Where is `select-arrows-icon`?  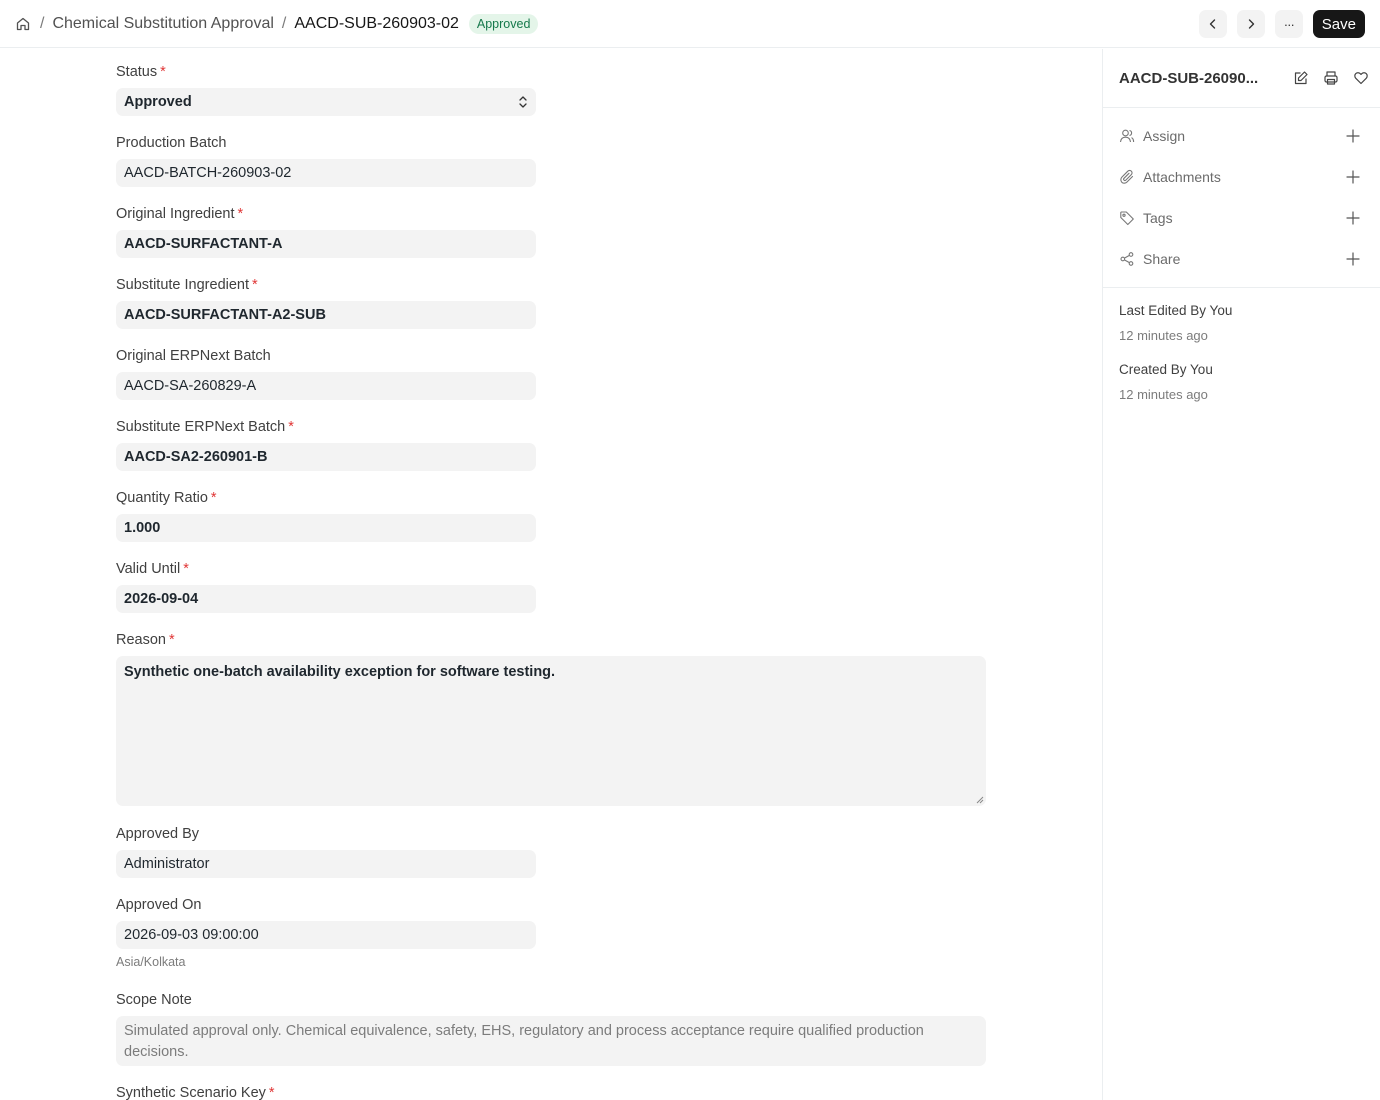 select-arrows-icon is located at coordinates (523, 102).